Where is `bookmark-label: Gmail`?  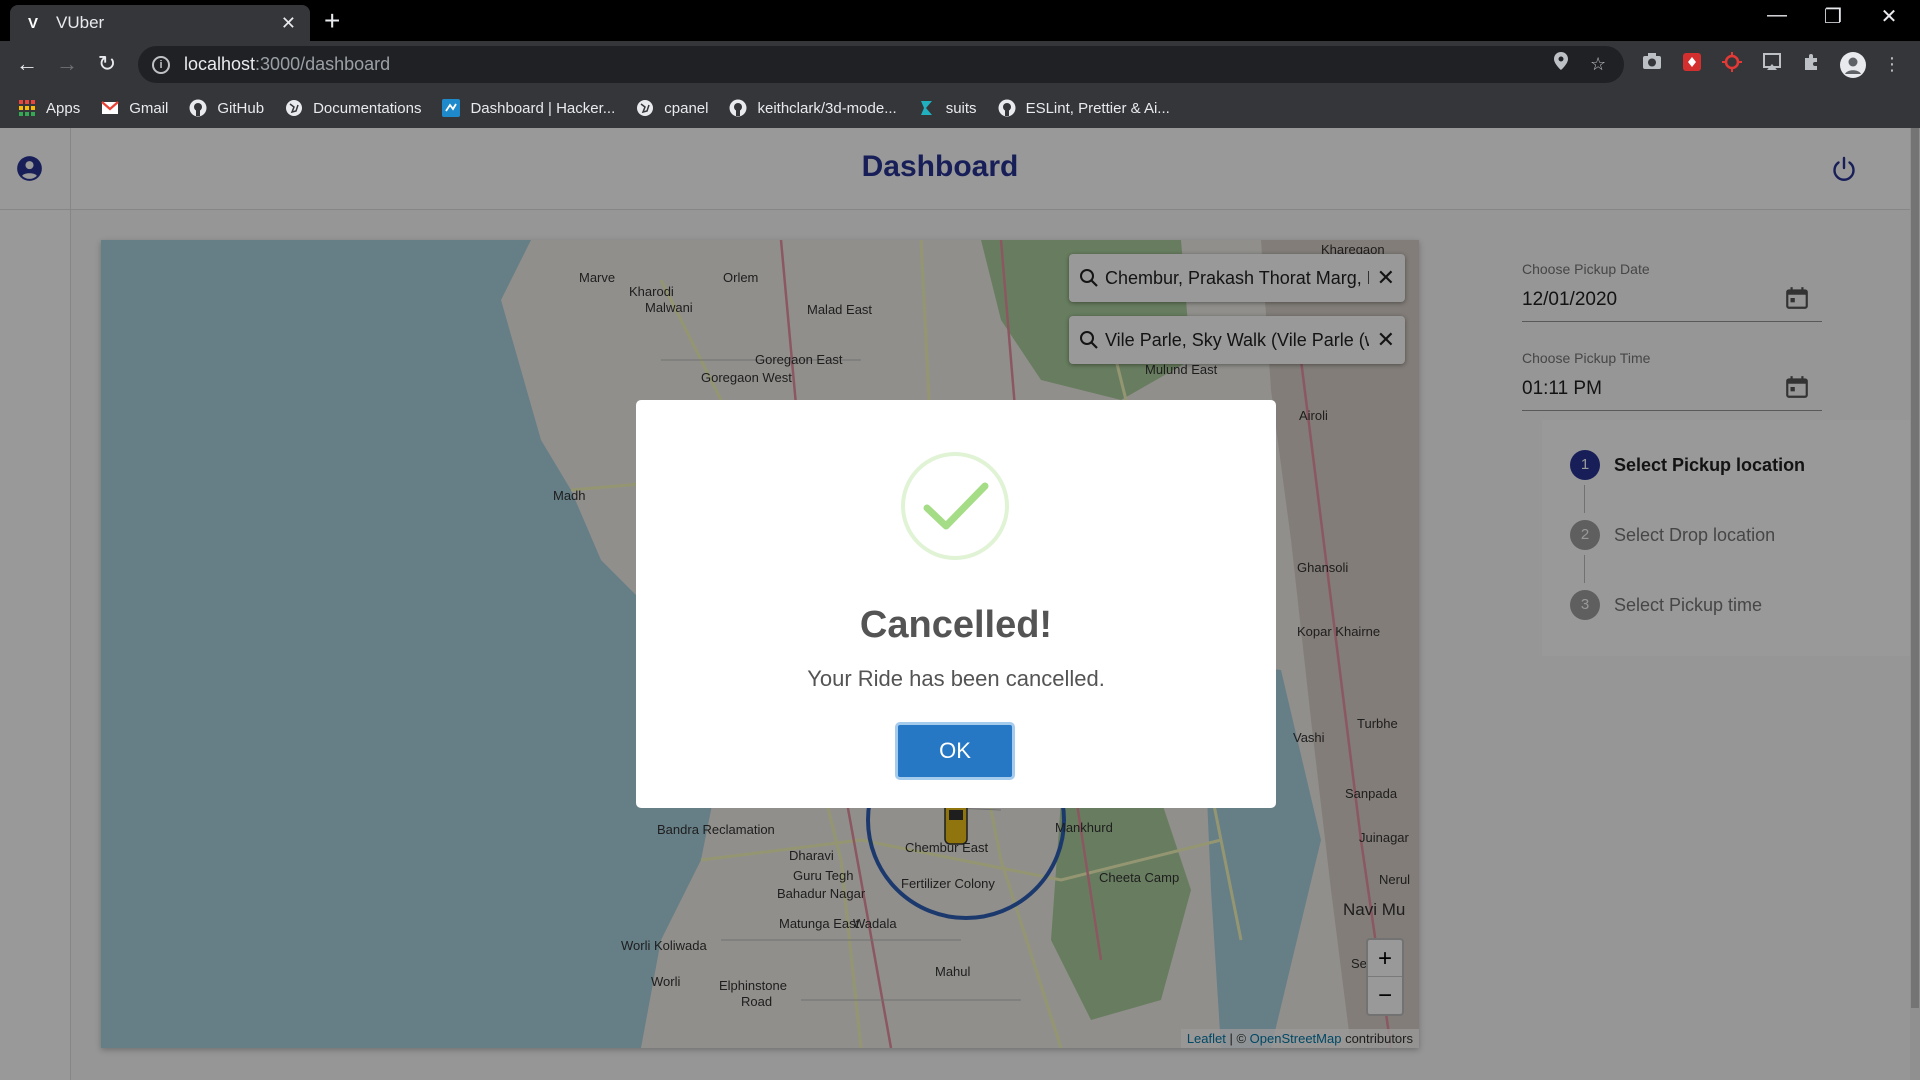 bookmark-label: Gmail is located at coordinates (149, 108).